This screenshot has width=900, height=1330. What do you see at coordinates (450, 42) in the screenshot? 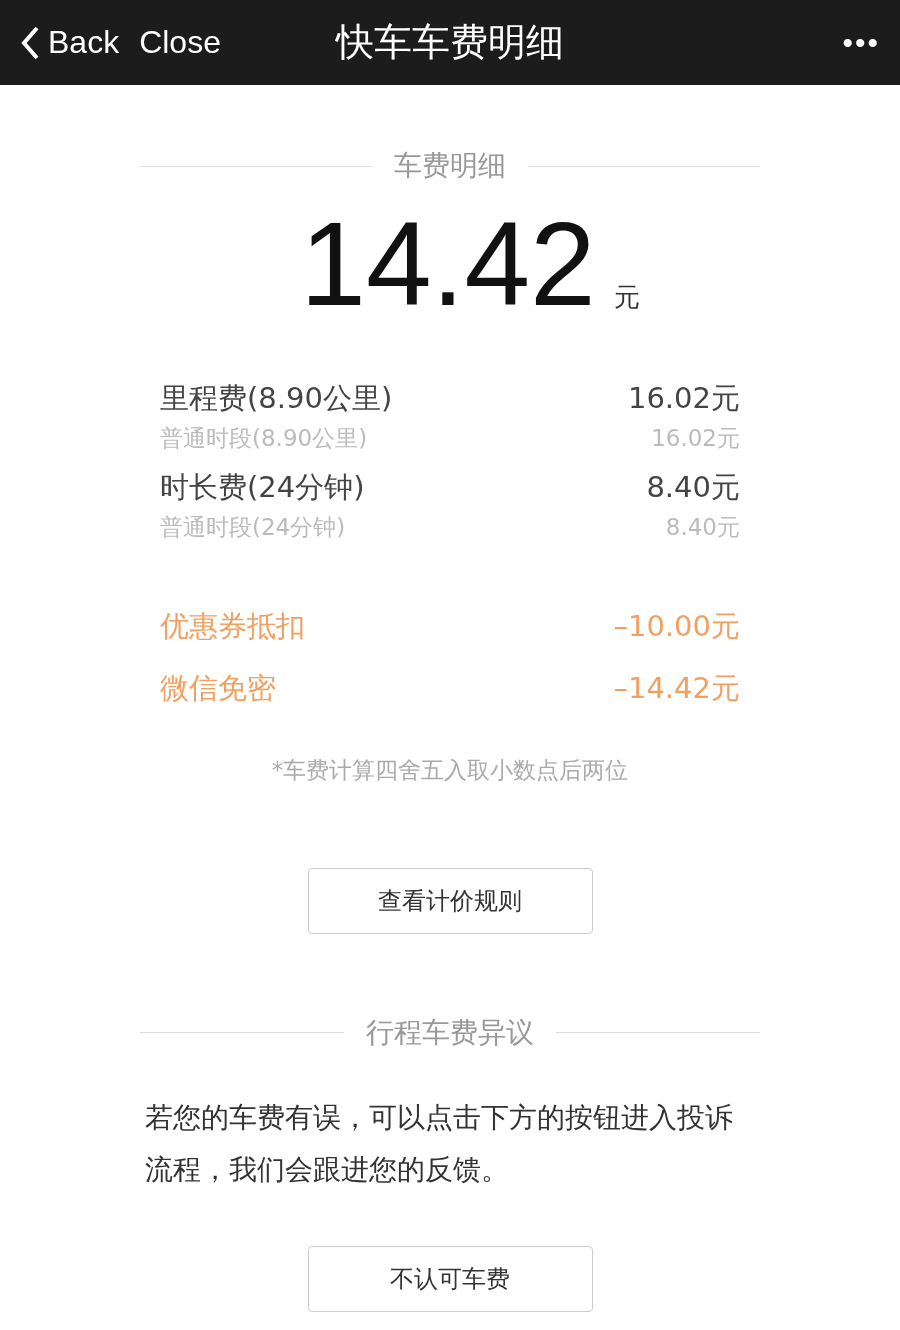
I see `page-title: 快车车费明细` at bounding box center [450, 42].